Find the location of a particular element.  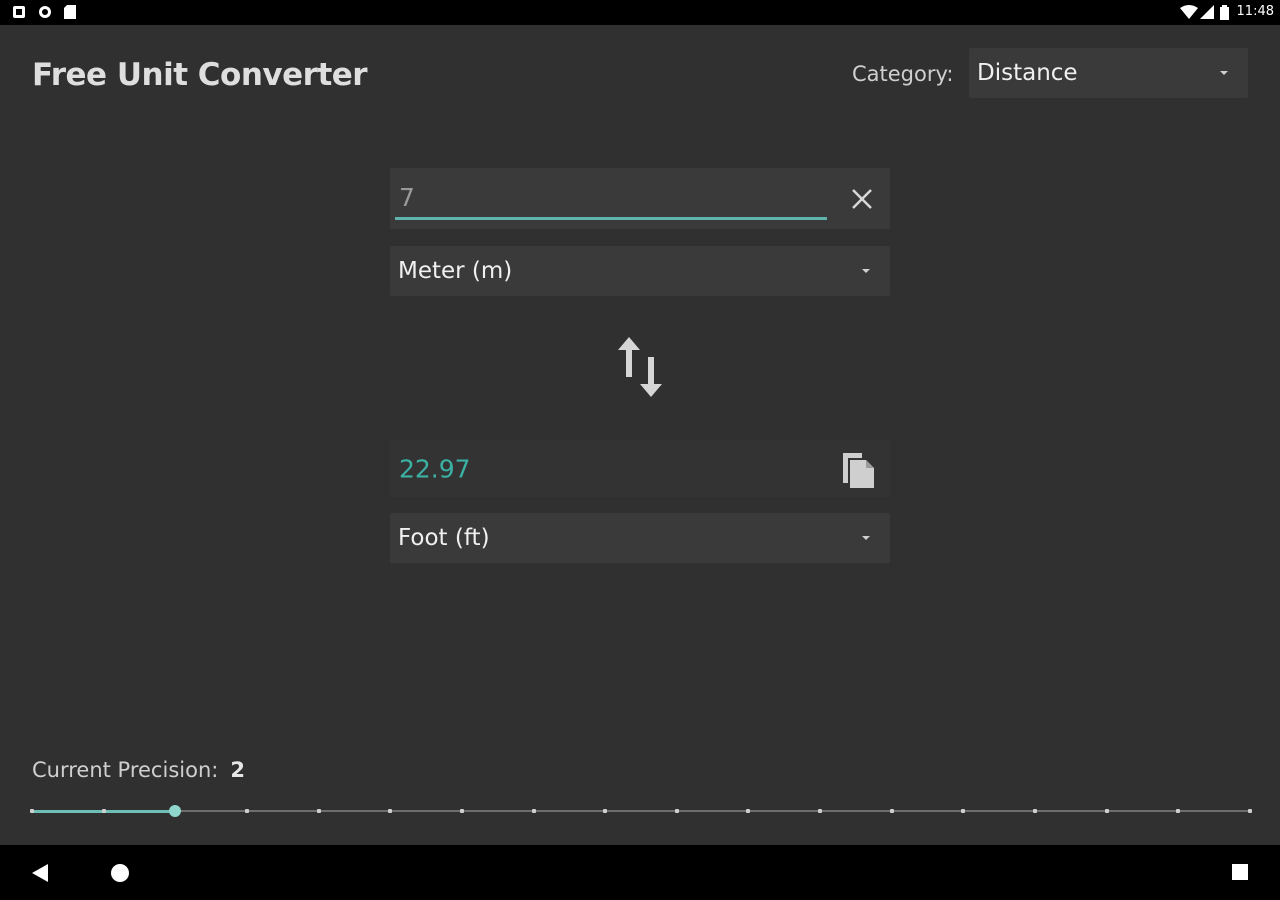

value-input is located at coordinates (611, 199).